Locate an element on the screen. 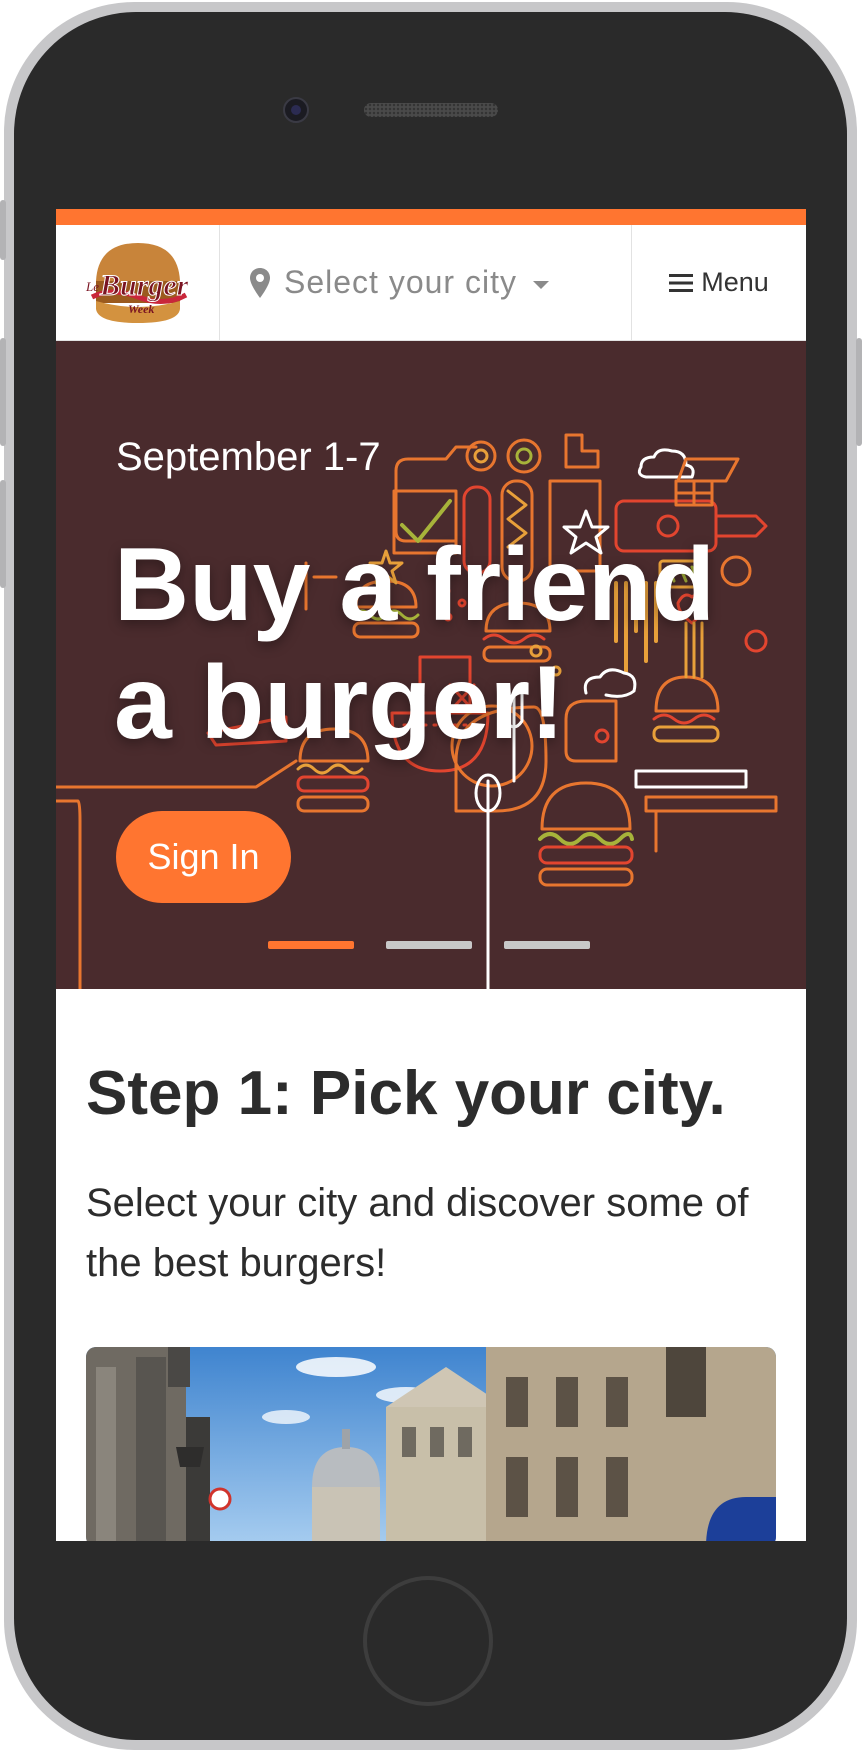  home-button is located at coordinates (428, 1641).